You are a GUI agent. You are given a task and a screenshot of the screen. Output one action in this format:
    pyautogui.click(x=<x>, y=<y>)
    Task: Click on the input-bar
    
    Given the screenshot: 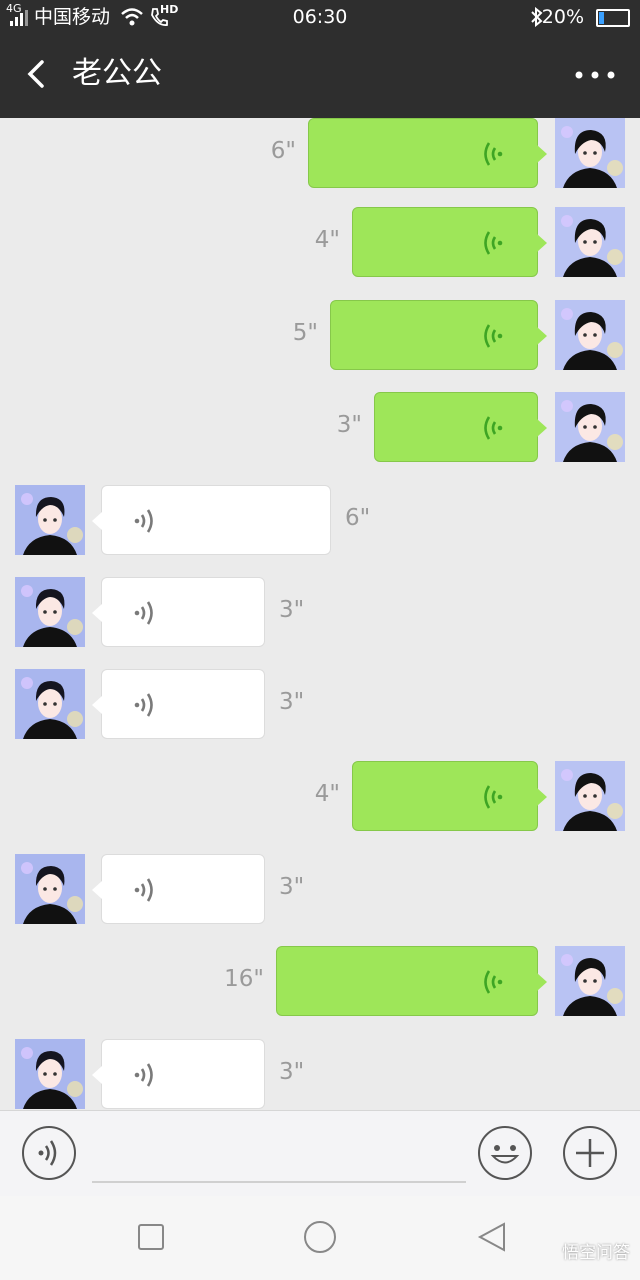 What is the action you would take?
    pyautogui.click(x=320, y=1153)
    